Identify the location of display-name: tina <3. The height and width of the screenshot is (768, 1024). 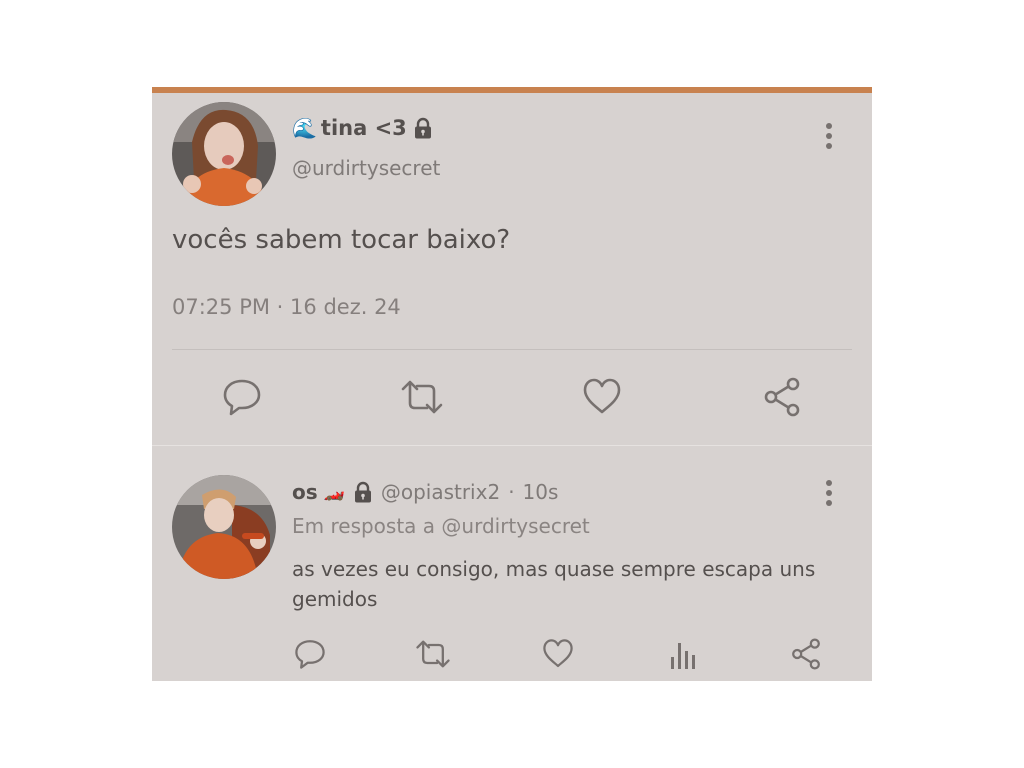
(364, 128).